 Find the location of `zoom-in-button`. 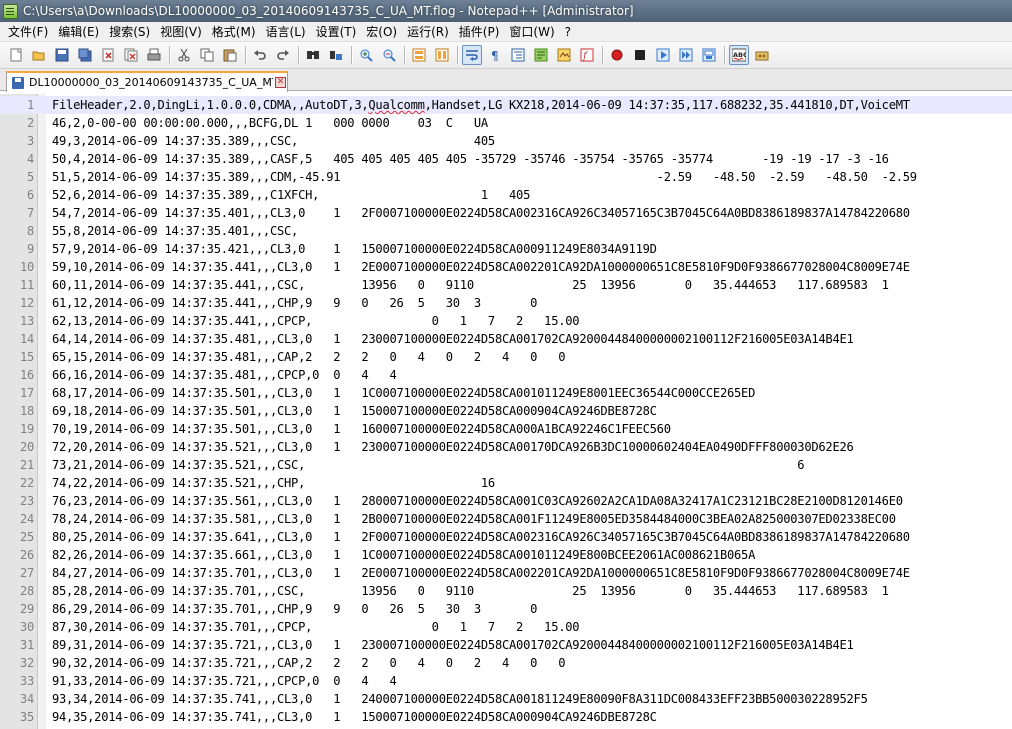

zoom-in-button is located at coordinates (366, 55).